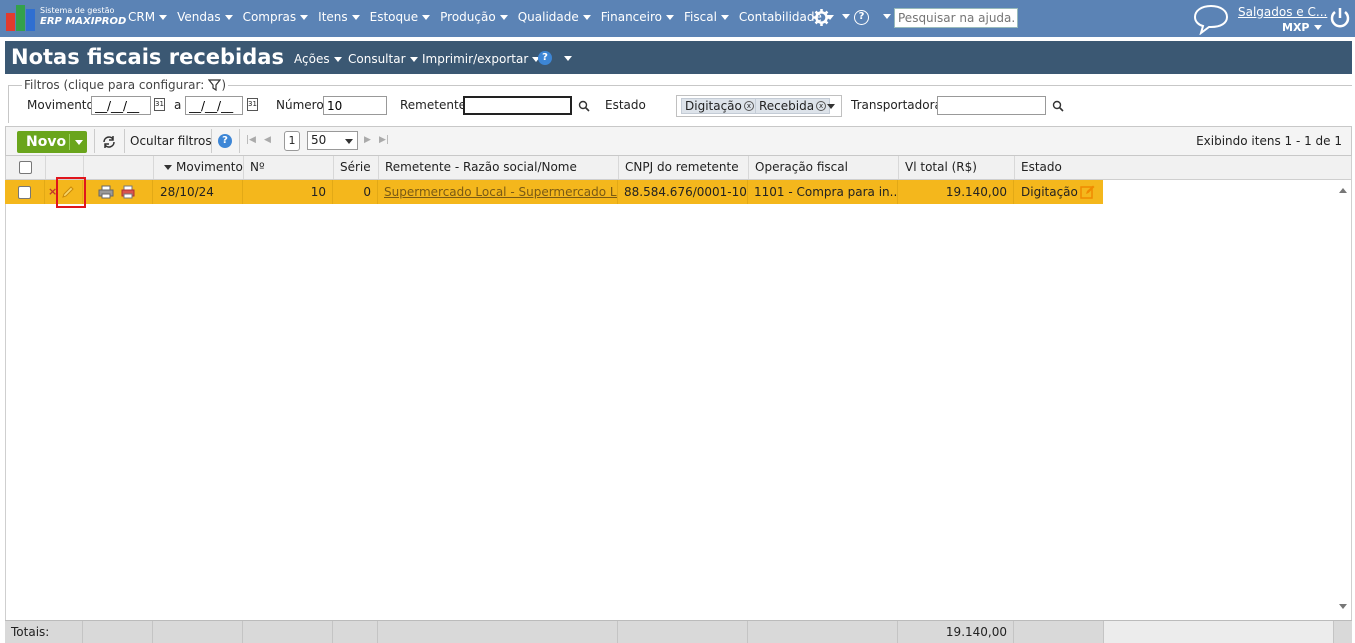  Describe the element at coordinates (355, 192) in the screenshot. I see `cell-serie: 0` at that location.